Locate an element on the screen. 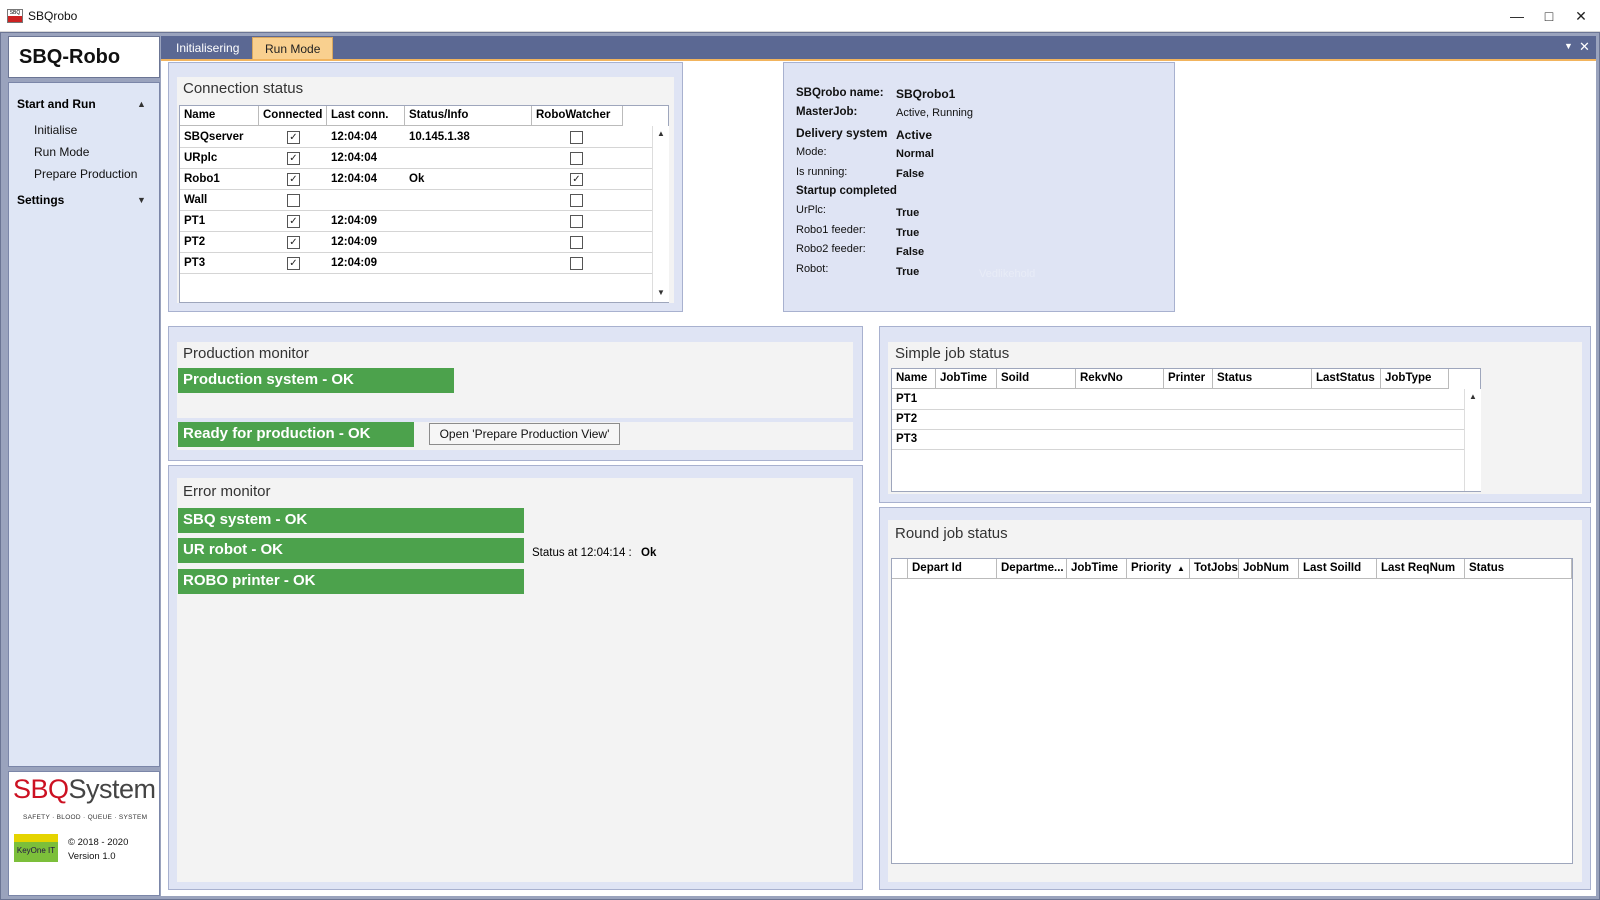 Image resolution: width=1600 pixels, height=900 pixels. production-system-status: Production system - OK is located at coordinates (316, 380).